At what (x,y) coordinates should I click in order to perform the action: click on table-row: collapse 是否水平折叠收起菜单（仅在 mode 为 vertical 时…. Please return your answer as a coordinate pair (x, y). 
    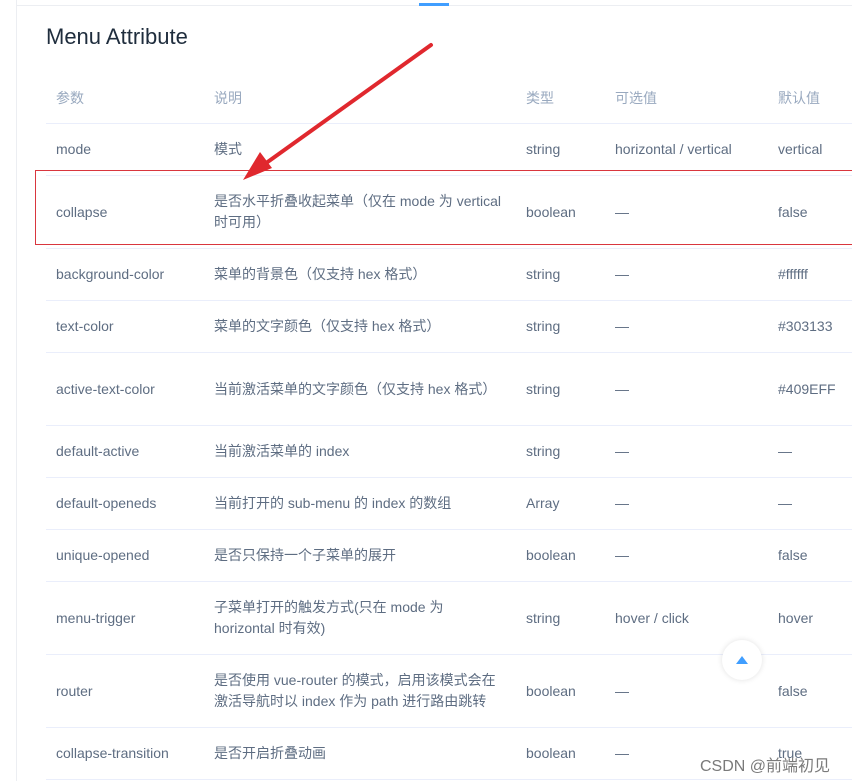
    Looking at the image, I should click on (449, 212).